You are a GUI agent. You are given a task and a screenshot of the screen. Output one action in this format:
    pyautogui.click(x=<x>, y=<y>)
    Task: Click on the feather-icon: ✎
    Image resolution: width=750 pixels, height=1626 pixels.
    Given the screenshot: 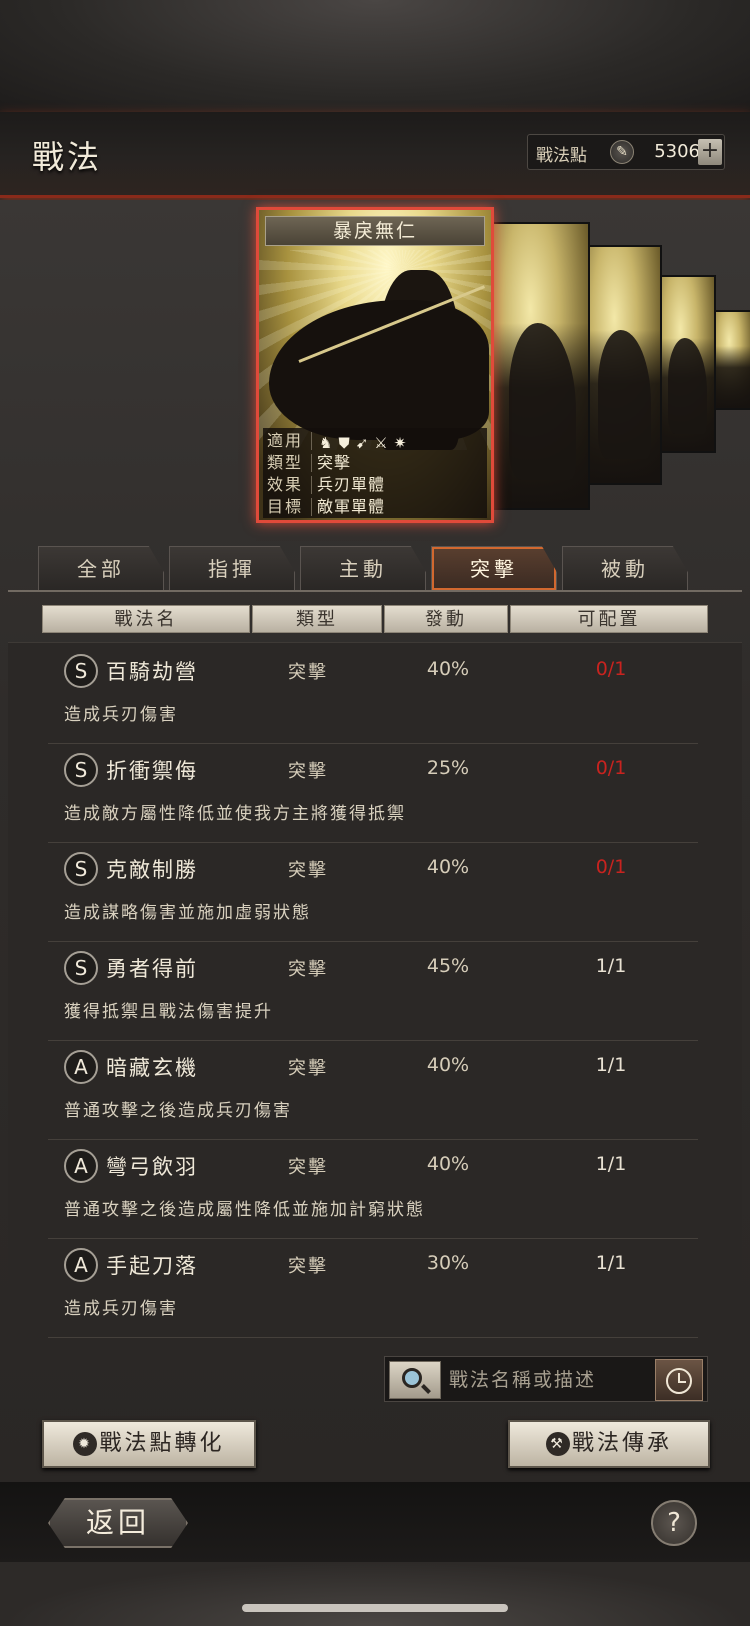 What is the action you would take?
    pyautogui.click(x=622, y=152)
    